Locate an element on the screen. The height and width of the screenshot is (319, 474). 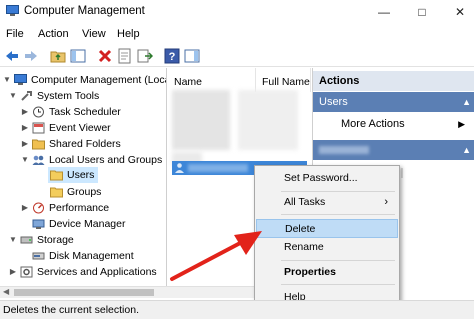
help-icon: ? is located at coordinates (172, 56).